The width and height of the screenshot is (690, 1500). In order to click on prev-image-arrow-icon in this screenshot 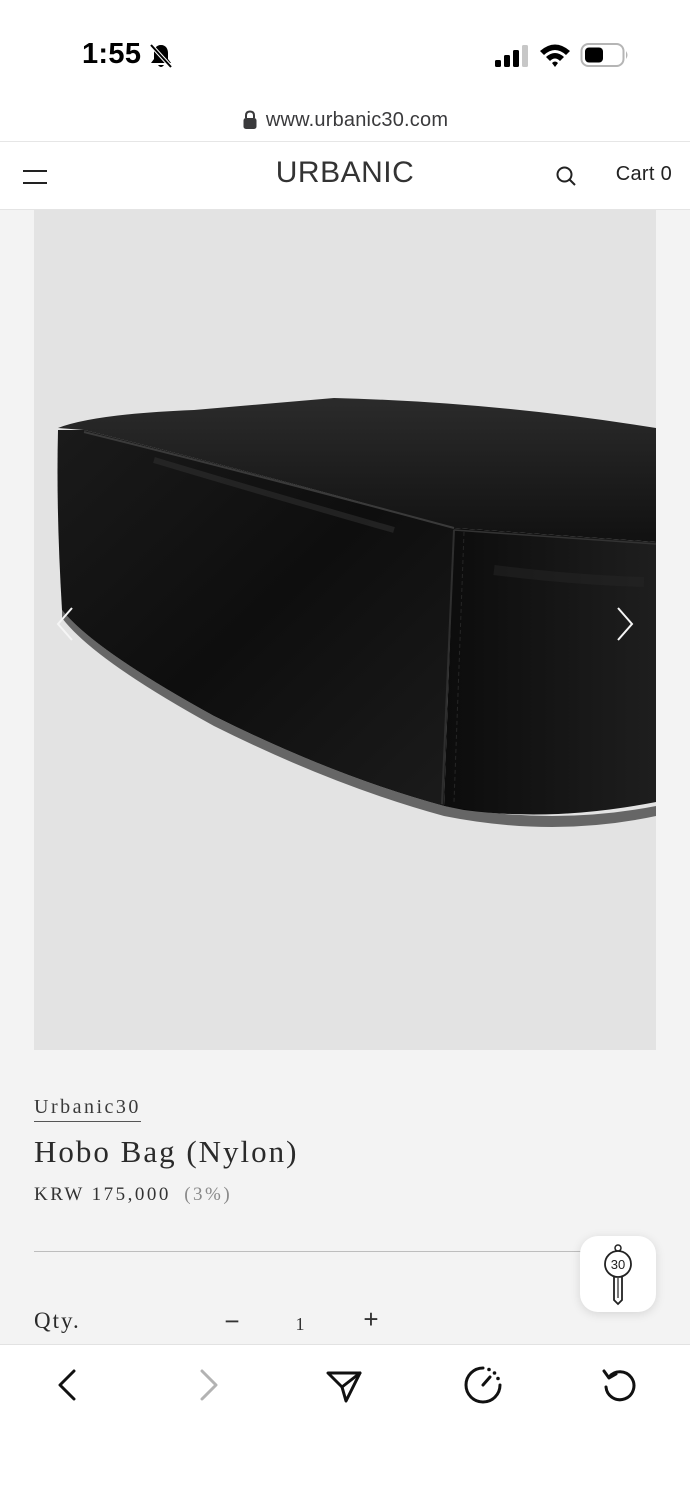, I will do `click(65, 624)`.